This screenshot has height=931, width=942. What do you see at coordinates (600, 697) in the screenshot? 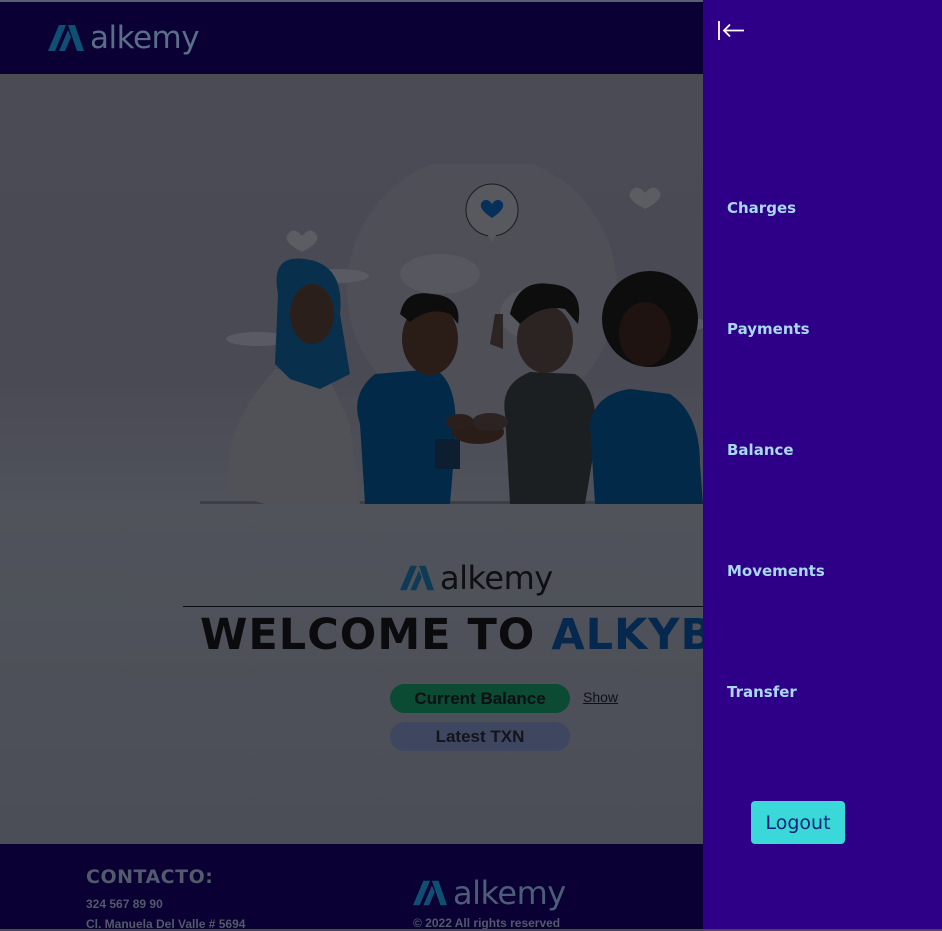
I see `show-balance-link: Show` at bounding box center [600, 697].